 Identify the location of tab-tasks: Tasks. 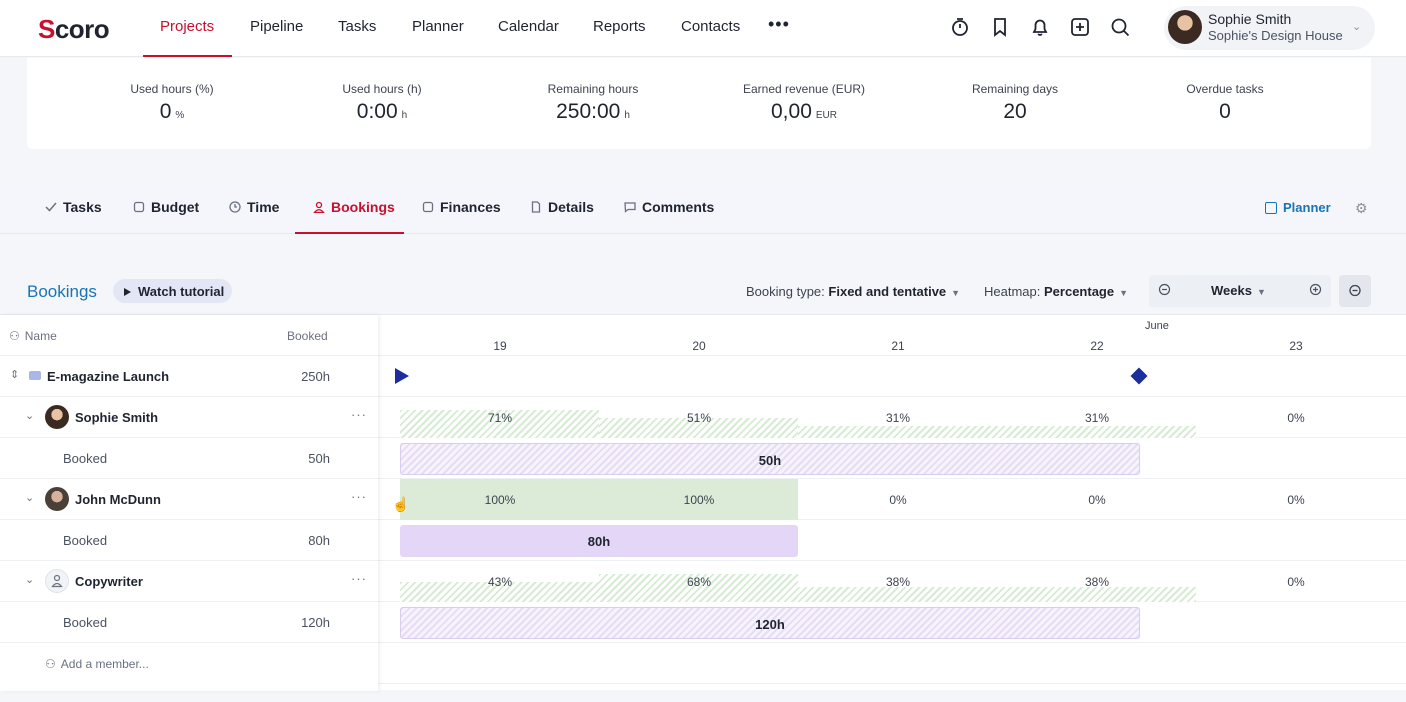
(73, 207).